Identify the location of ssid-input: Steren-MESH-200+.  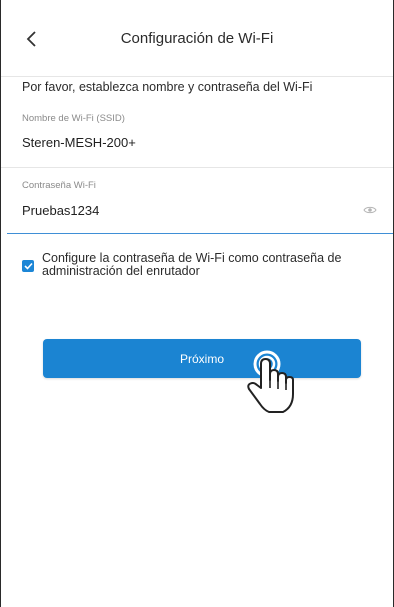
(79, 142).